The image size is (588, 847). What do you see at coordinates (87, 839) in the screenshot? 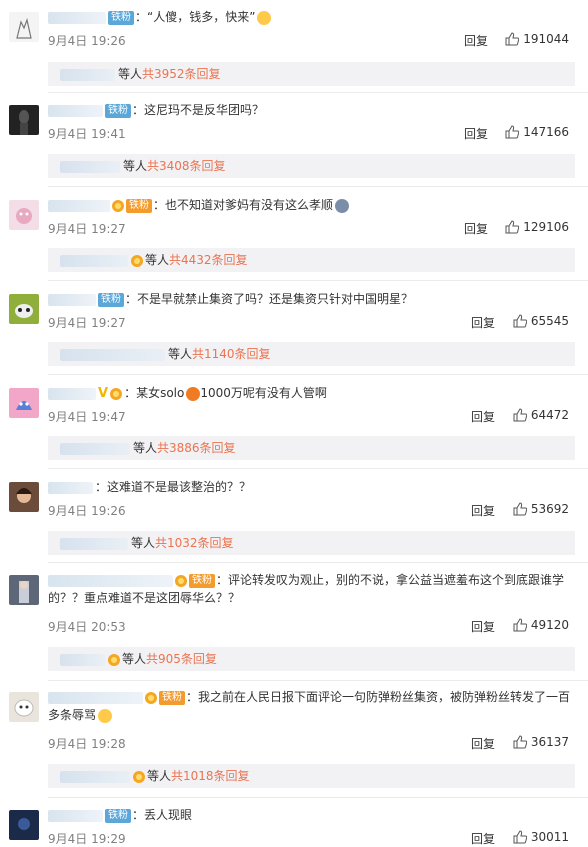
I see `timestamp: 9月4日 19:29` at bounding box center [87, 839].